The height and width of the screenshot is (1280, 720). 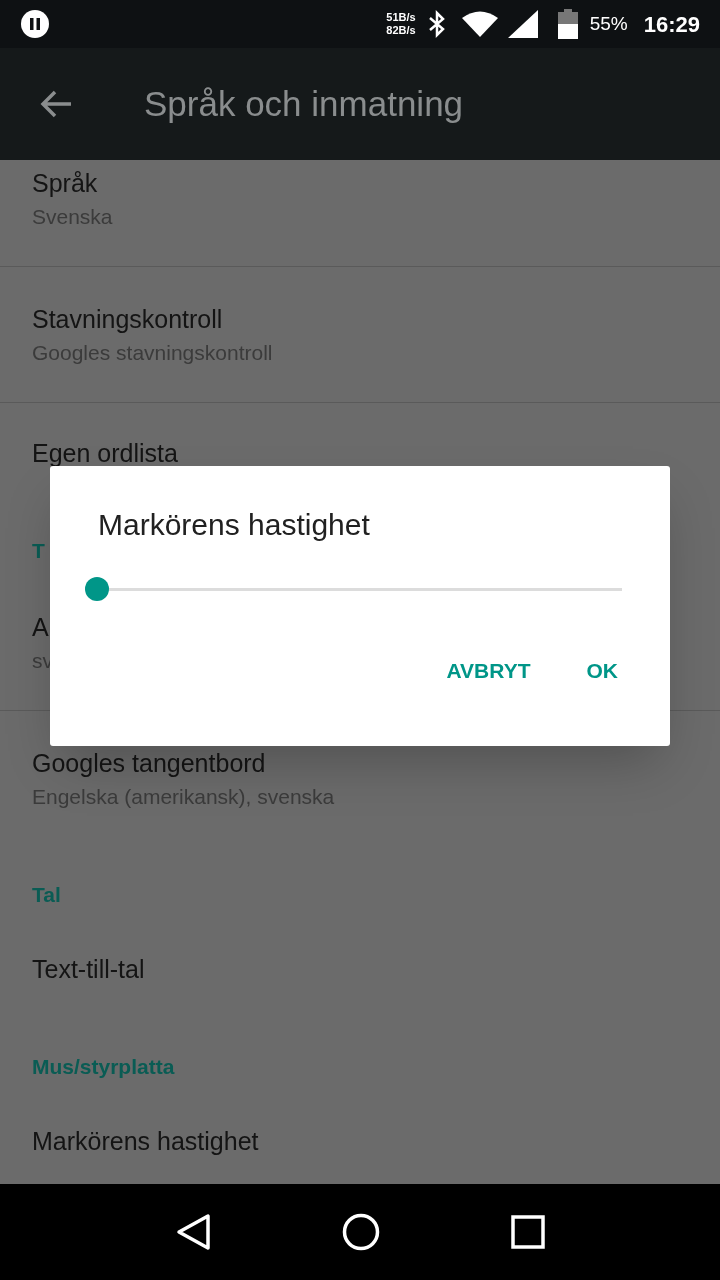 I want to click on item-title: Markörens hastighet, so click(x=146, y=1141).